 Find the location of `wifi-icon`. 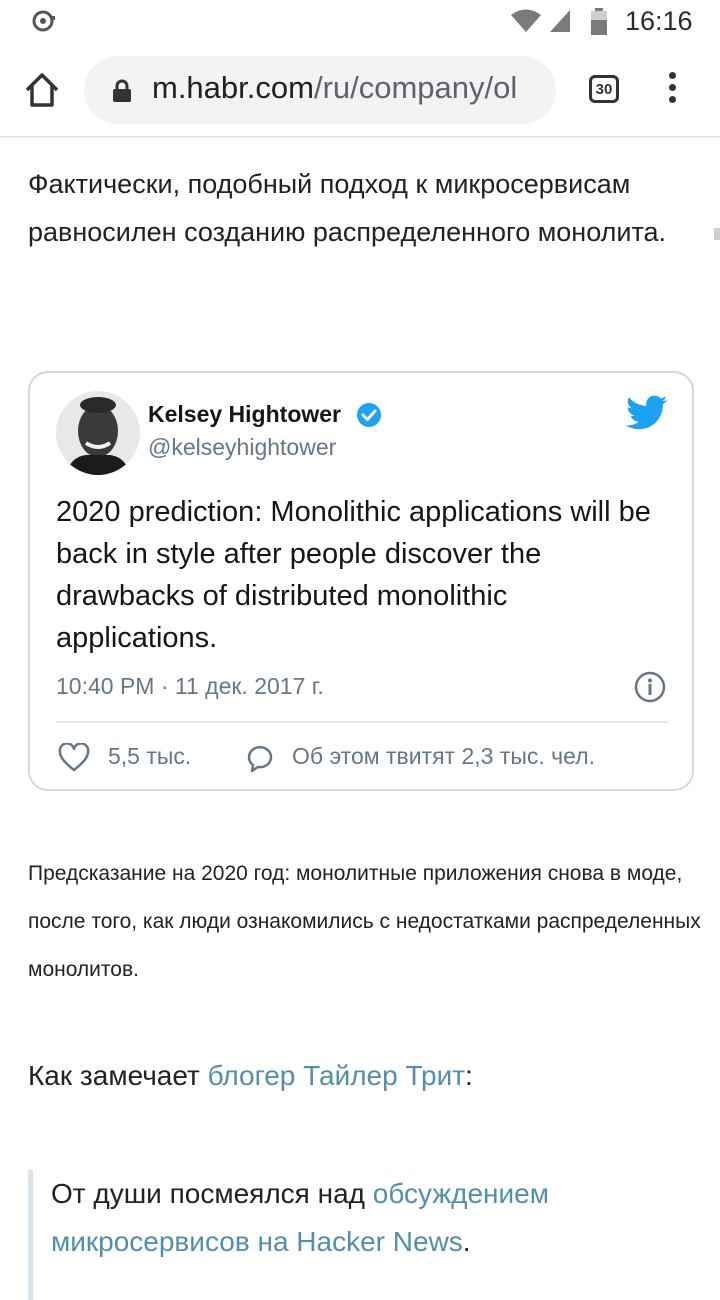

wifi-icon is located at coordinates (526, 20).